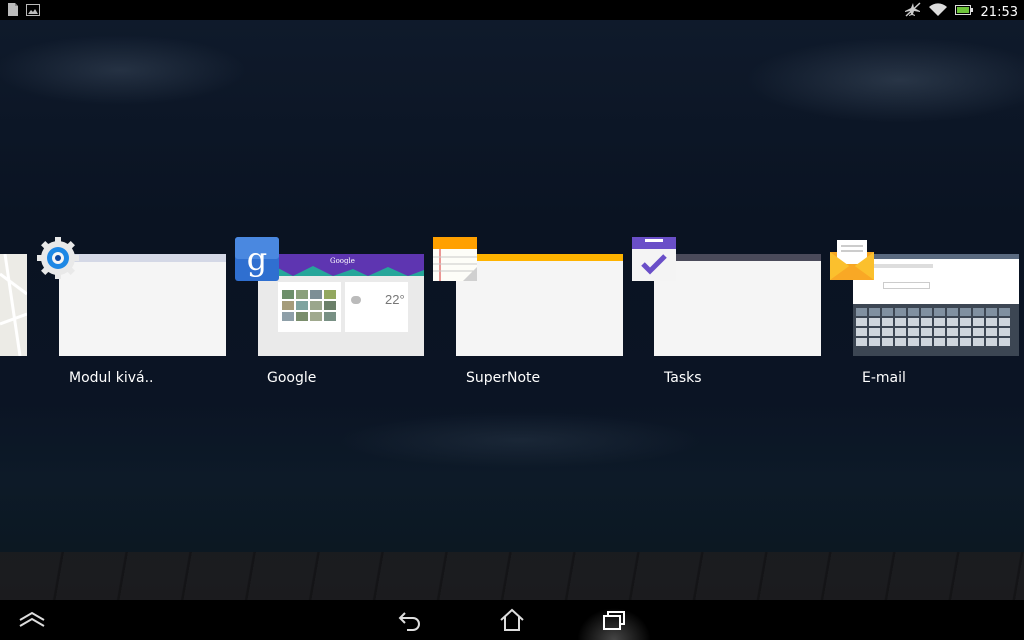  I want to click on wifi-icon, so click(937, 12).